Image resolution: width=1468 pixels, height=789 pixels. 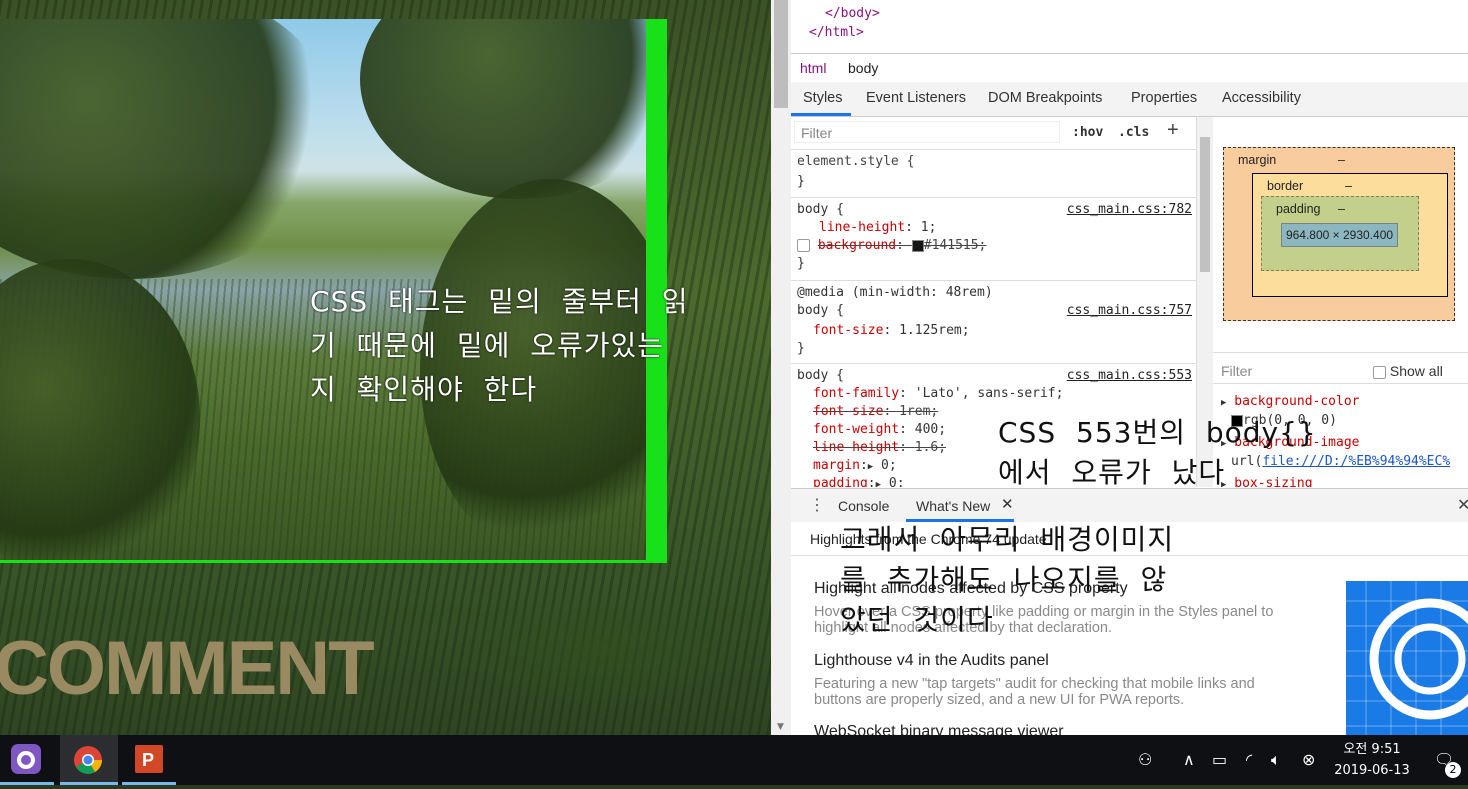 I want to click on breadcrumb-body: body, so click(x=863, y=68).